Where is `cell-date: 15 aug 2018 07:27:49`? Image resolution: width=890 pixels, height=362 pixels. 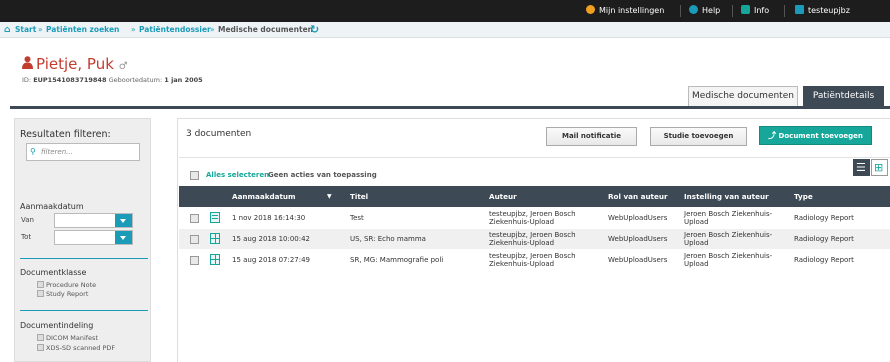 cell-date: 15 aug 2018 07:27:49 is located at coordinates (271, 260).